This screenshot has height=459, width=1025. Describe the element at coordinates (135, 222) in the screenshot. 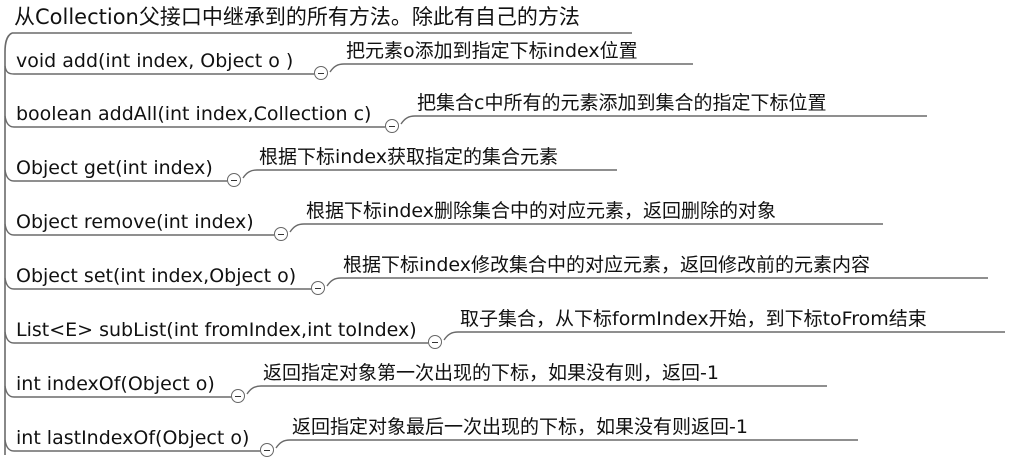

I see `method-node-remove: Object remove(int index)` at that location.